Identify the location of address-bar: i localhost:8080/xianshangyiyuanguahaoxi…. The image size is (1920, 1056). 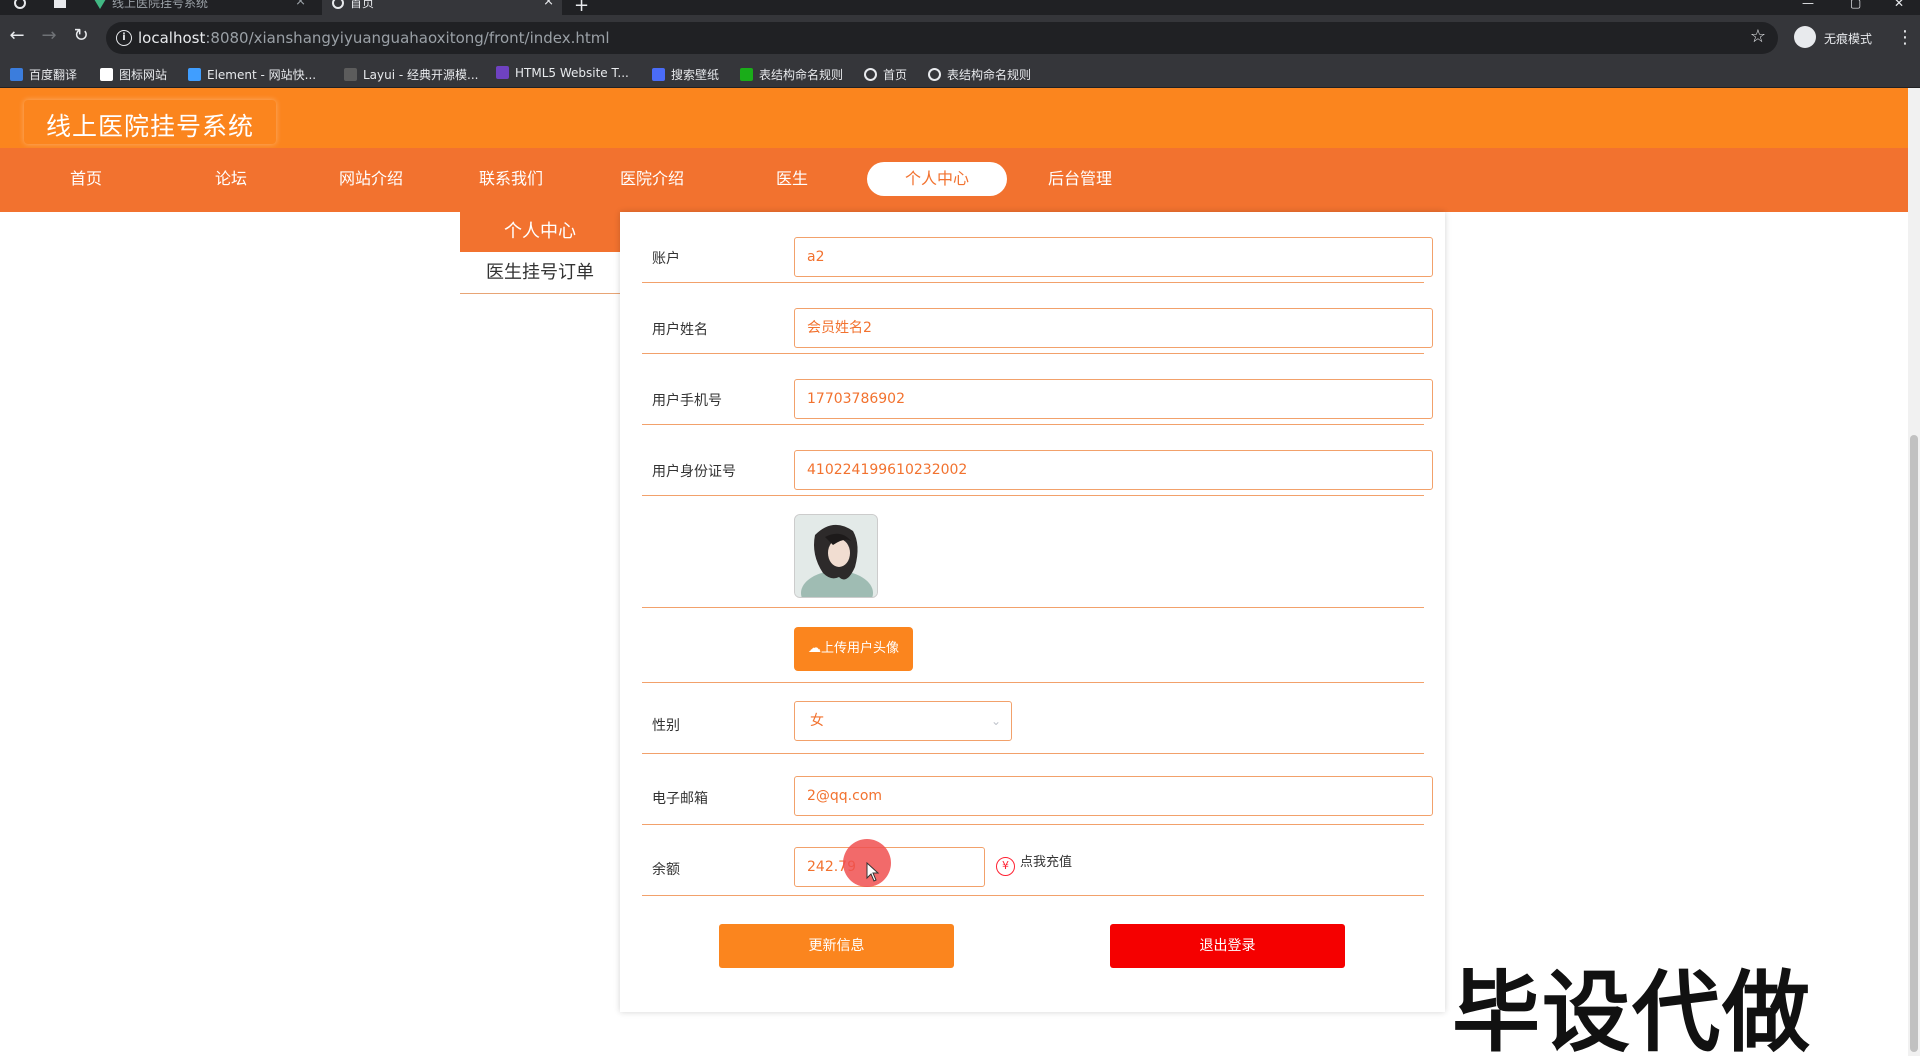
(942, 38).